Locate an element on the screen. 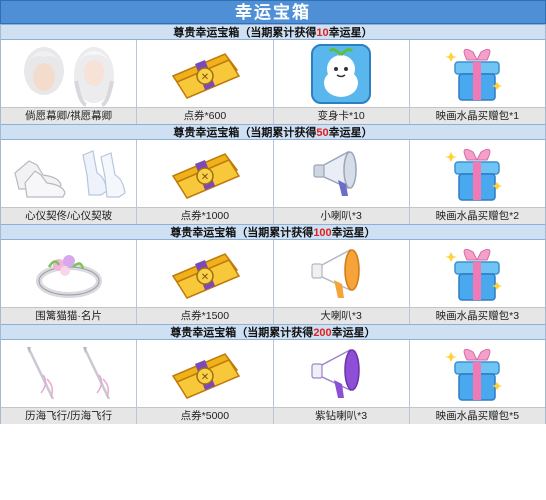 This screenshot has width=546, height=500. reward-item: 围篱猫猫·名片 is located at coordinates (69, 282).